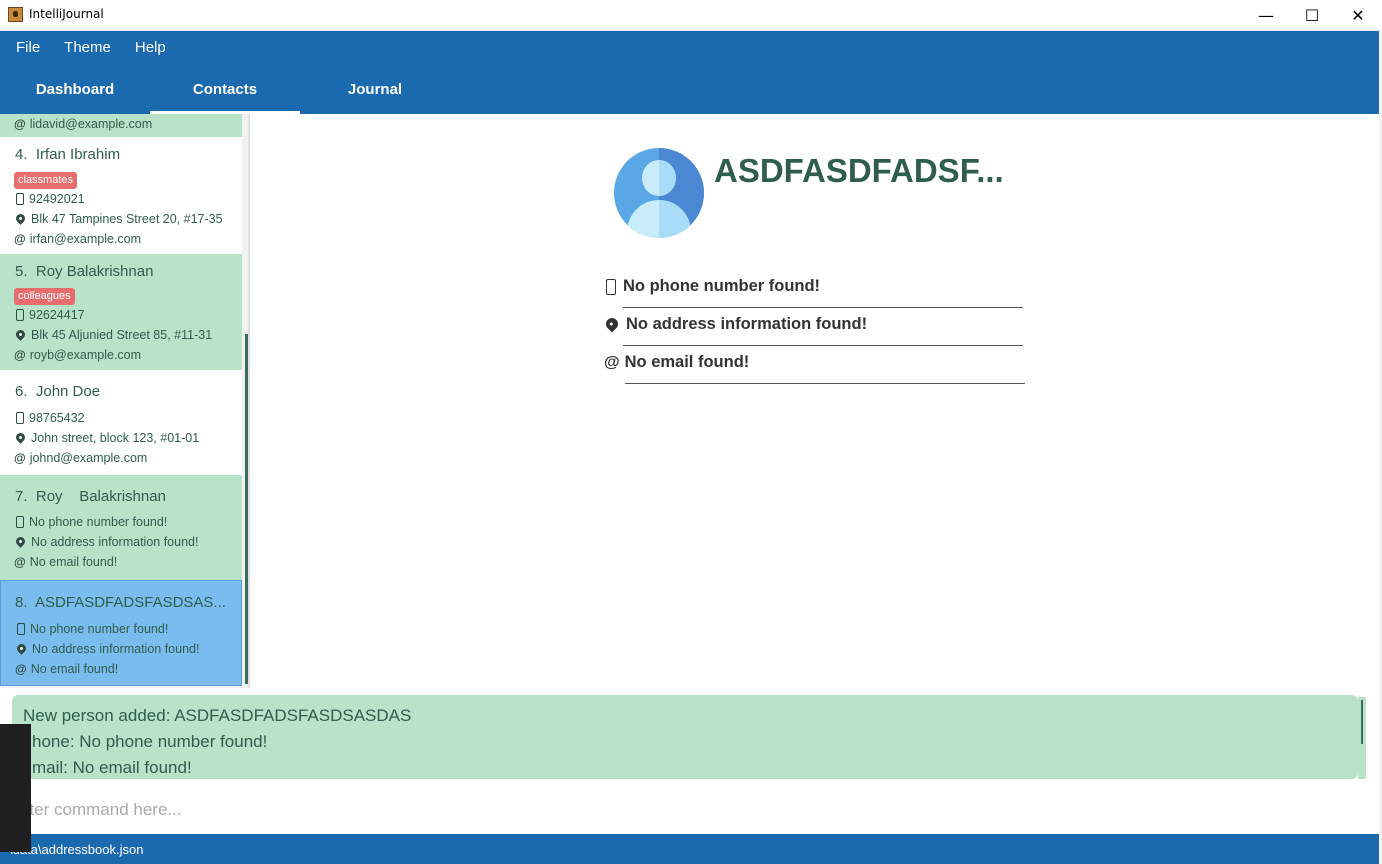 The height and width of the screenshot is (864, 1382). Describe the element at coordinates (15, 14) in the screenshot. I see `app-icon` at that location.